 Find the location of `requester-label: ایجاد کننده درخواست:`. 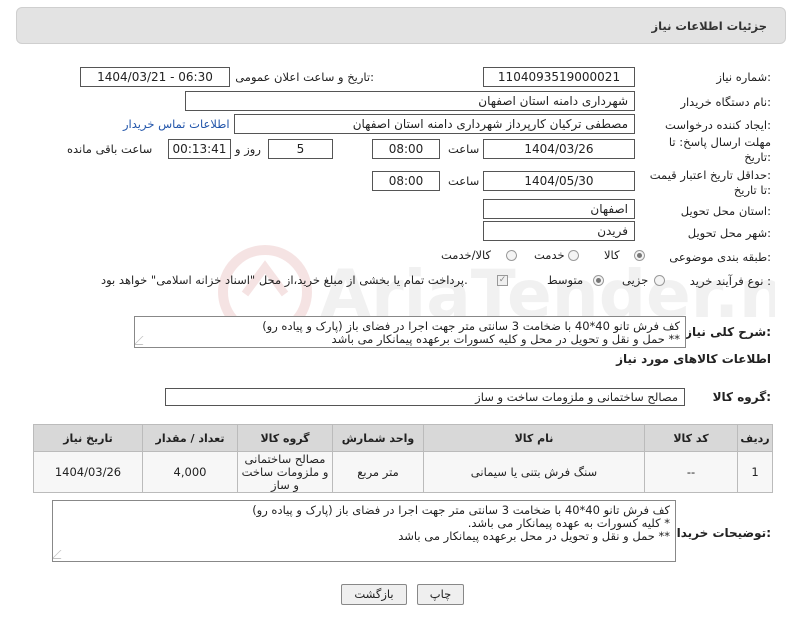

requester-label: ایجاد کننده درخواست: is located at coordinates (718, 125).